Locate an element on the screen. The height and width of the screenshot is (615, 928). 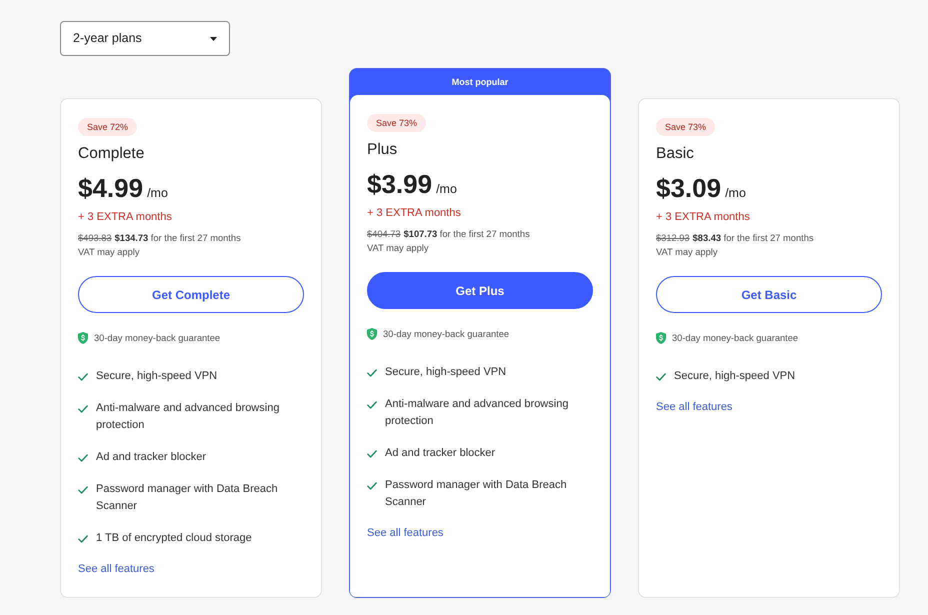
original-price: $312.93 is located at coordinates (673, 238).